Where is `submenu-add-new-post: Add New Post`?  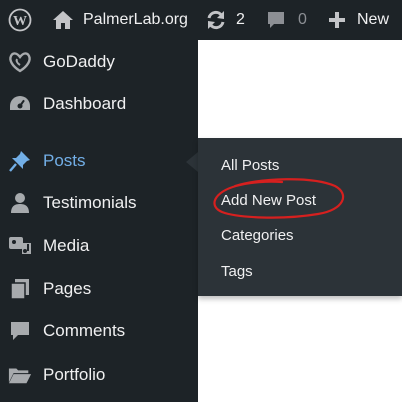 submenu-add-new-post: Add New Post is located at coordinates (268, 200).